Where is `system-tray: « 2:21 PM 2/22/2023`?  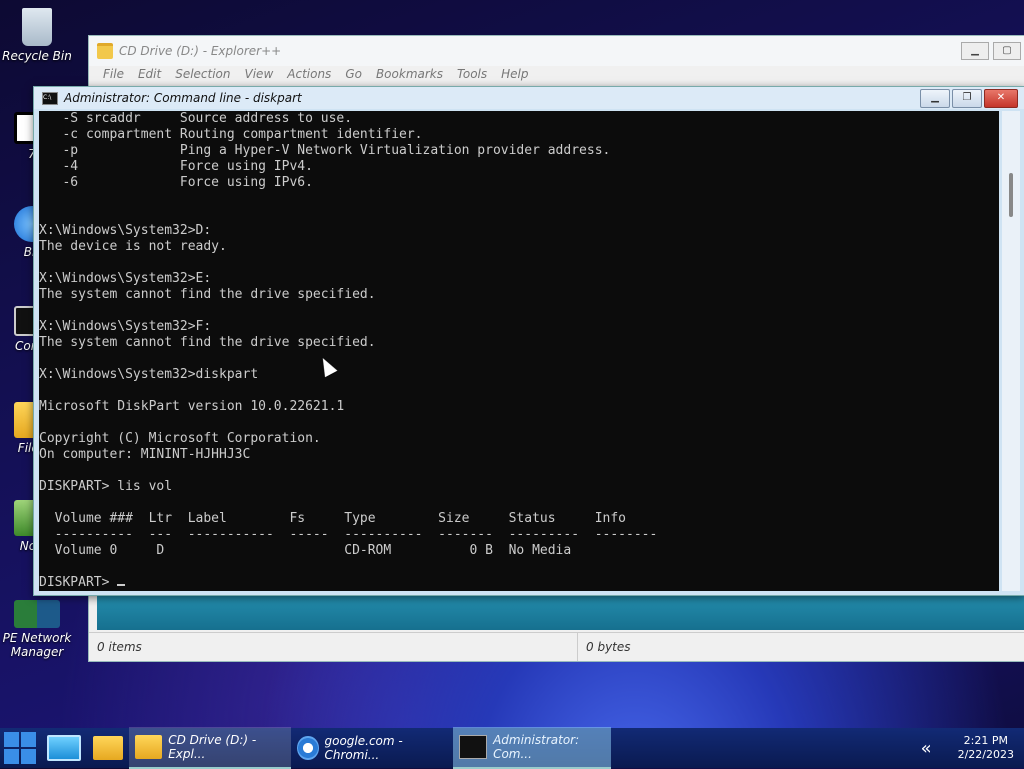 system-tray: « 2:21 PM 2/22/2023 is located at coordinates (967, 748).